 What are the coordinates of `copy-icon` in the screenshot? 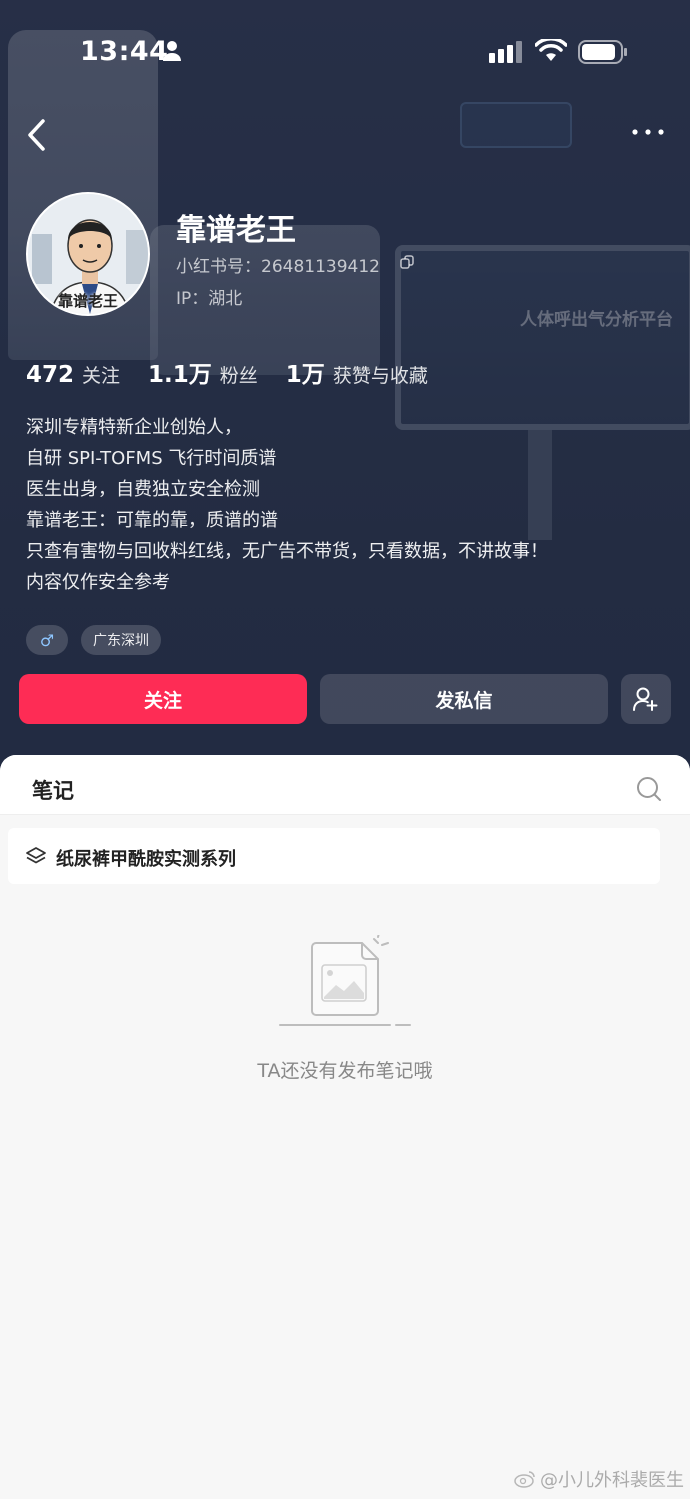 It's located at (407, 262).